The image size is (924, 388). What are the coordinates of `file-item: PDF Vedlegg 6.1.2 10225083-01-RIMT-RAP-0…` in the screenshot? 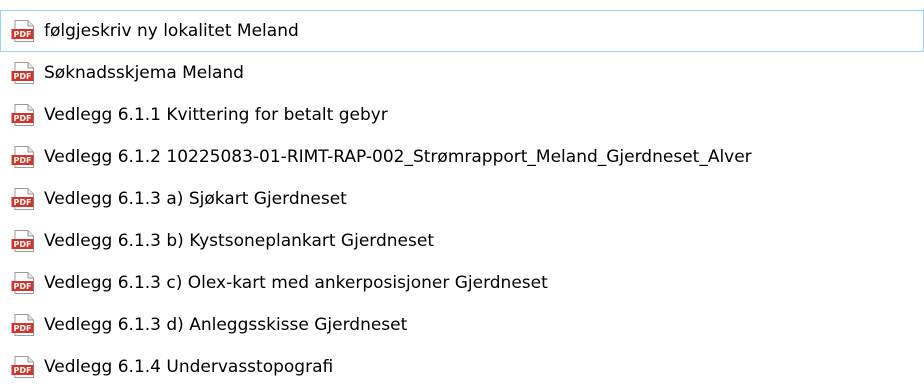 It's located at (462, 157).